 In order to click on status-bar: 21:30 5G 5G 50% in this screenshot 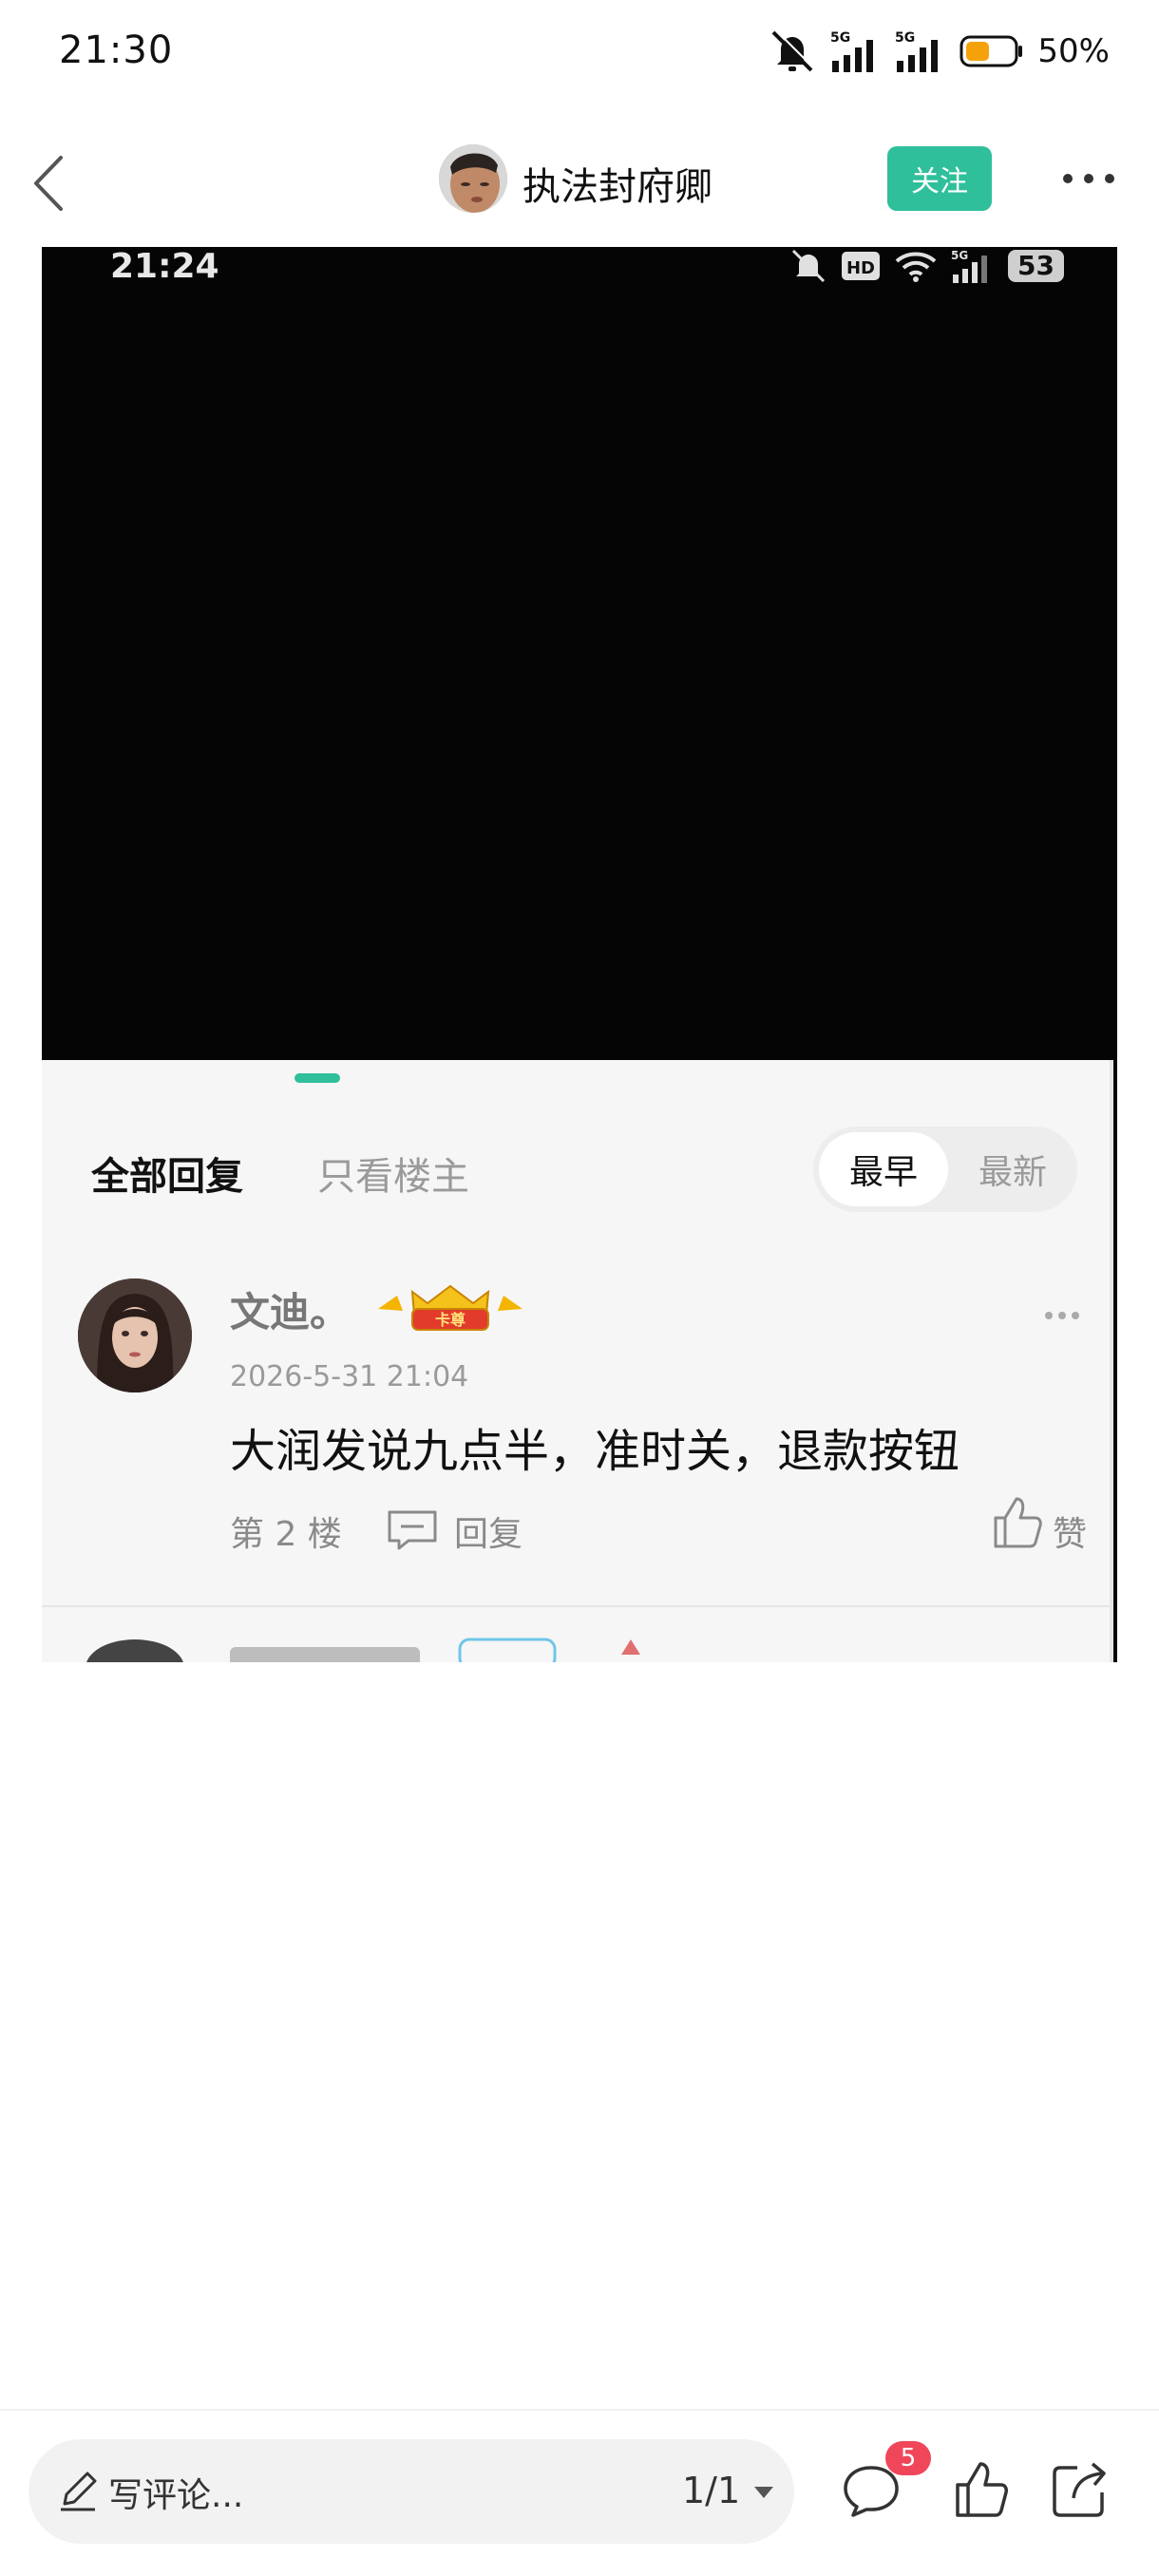, I will do `click(579, 52)`.